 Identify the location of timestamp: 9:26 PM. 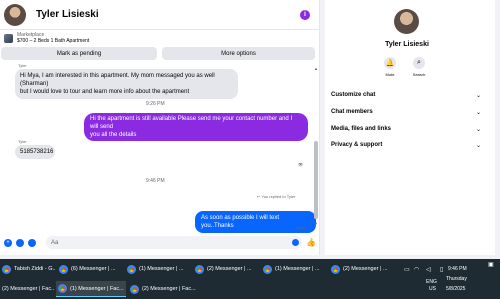
(155, 104).